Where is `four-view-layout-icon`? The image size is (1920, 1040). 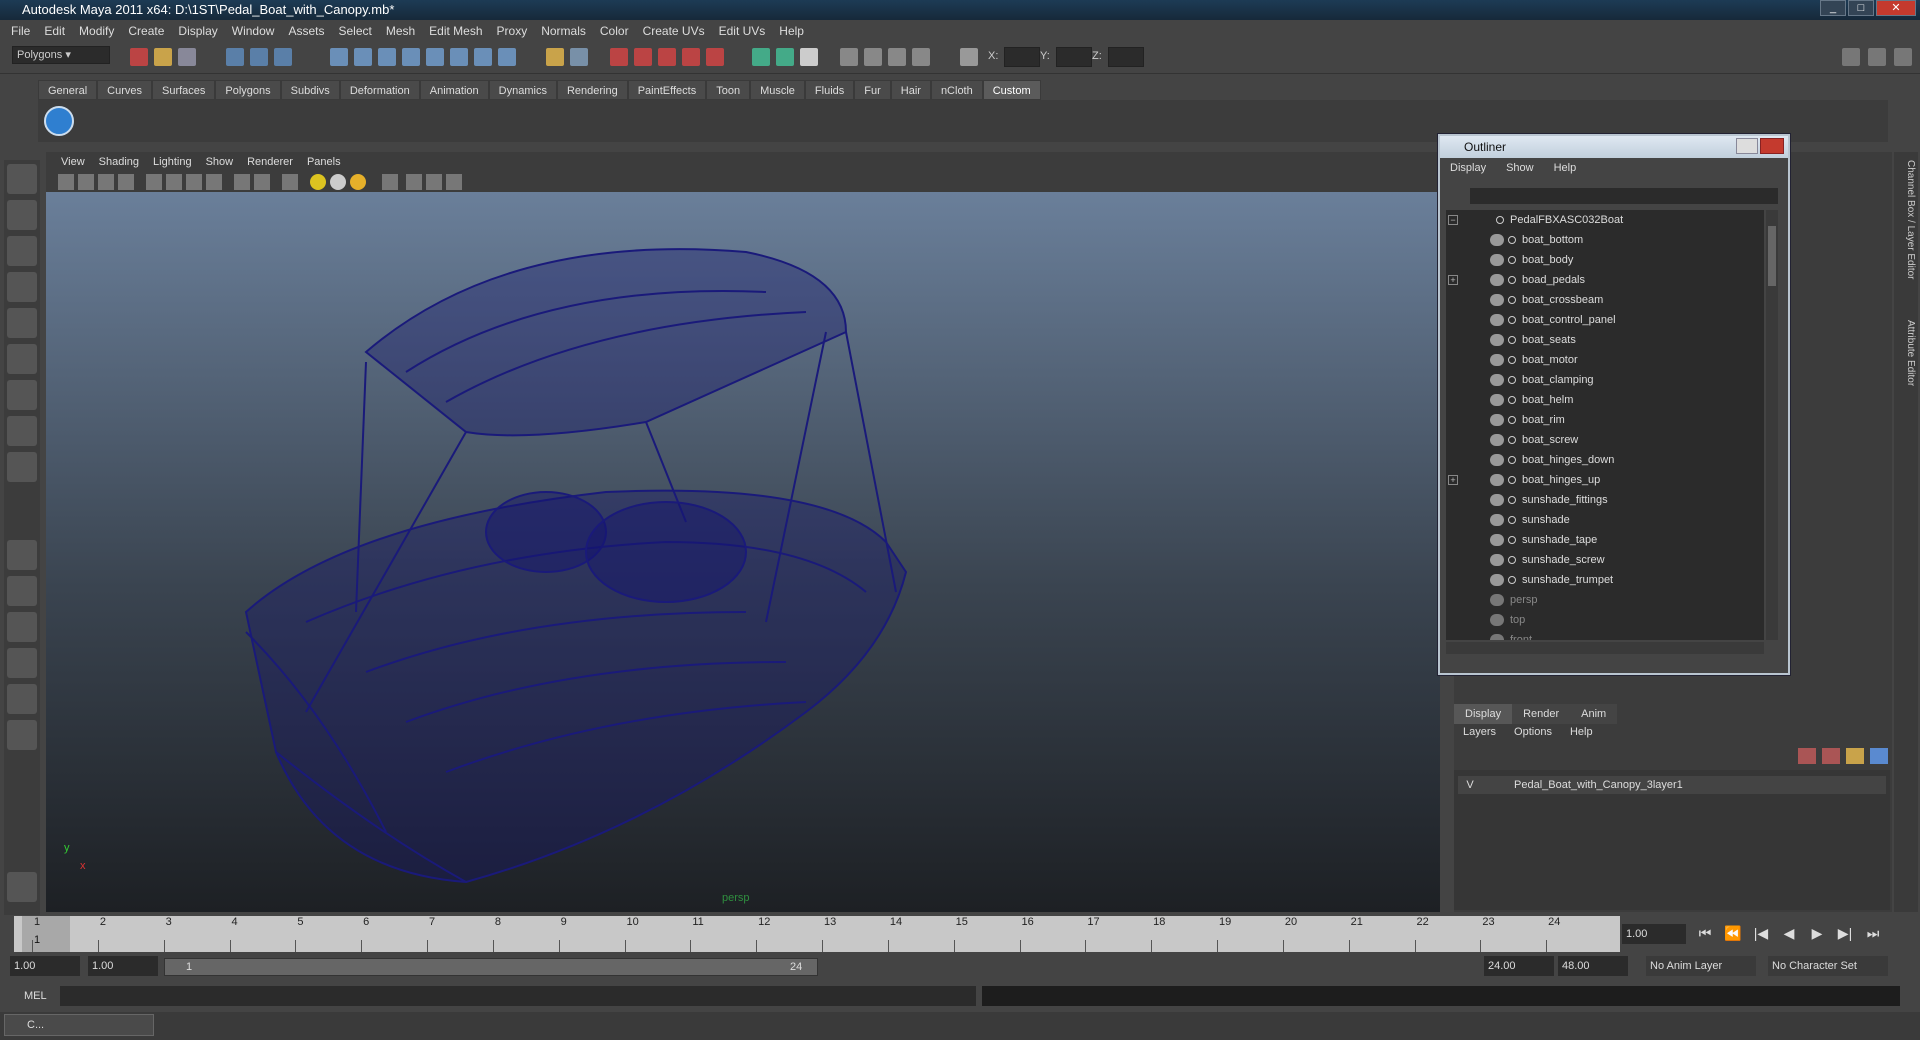
four-view-layout-icon is located at coordinates (22, 591).